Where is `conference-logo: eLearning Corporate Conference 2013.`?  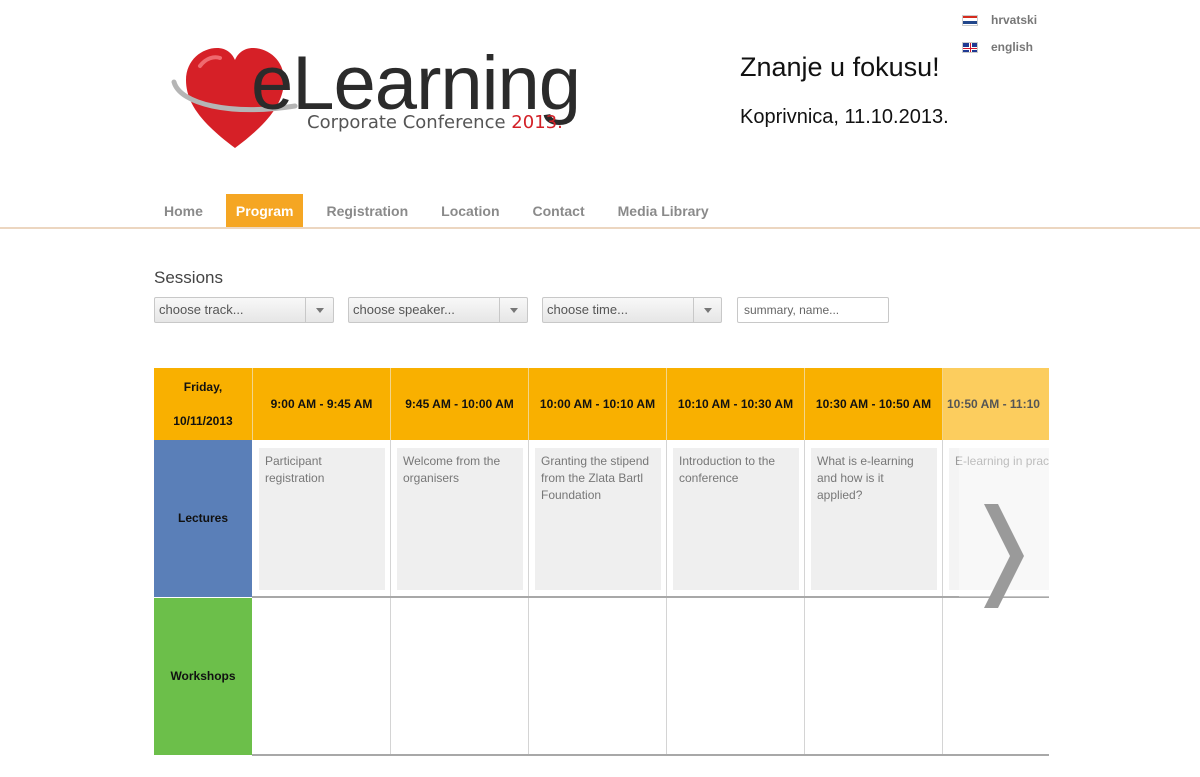 conference-logo: eLearning Corporate Conference 2013. is located at coordinates (390, 97).